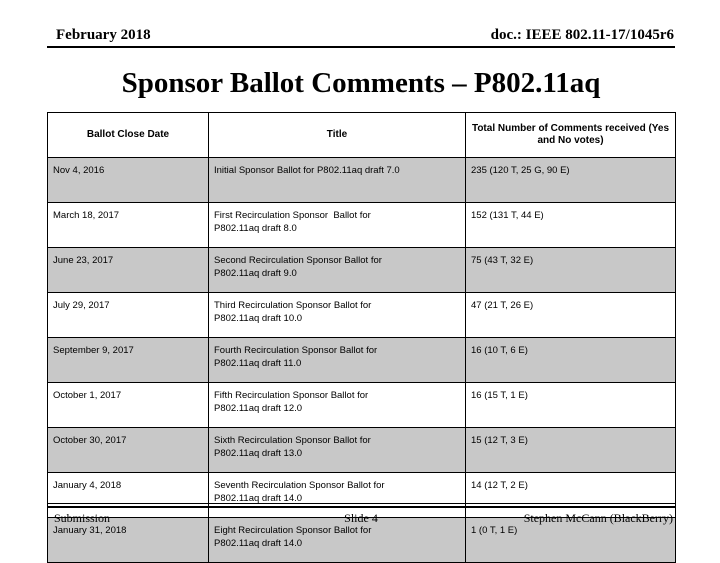  Describe the element at coordinates (361, 507) in the screenshot. I see `footer-divider-thick` at that location.